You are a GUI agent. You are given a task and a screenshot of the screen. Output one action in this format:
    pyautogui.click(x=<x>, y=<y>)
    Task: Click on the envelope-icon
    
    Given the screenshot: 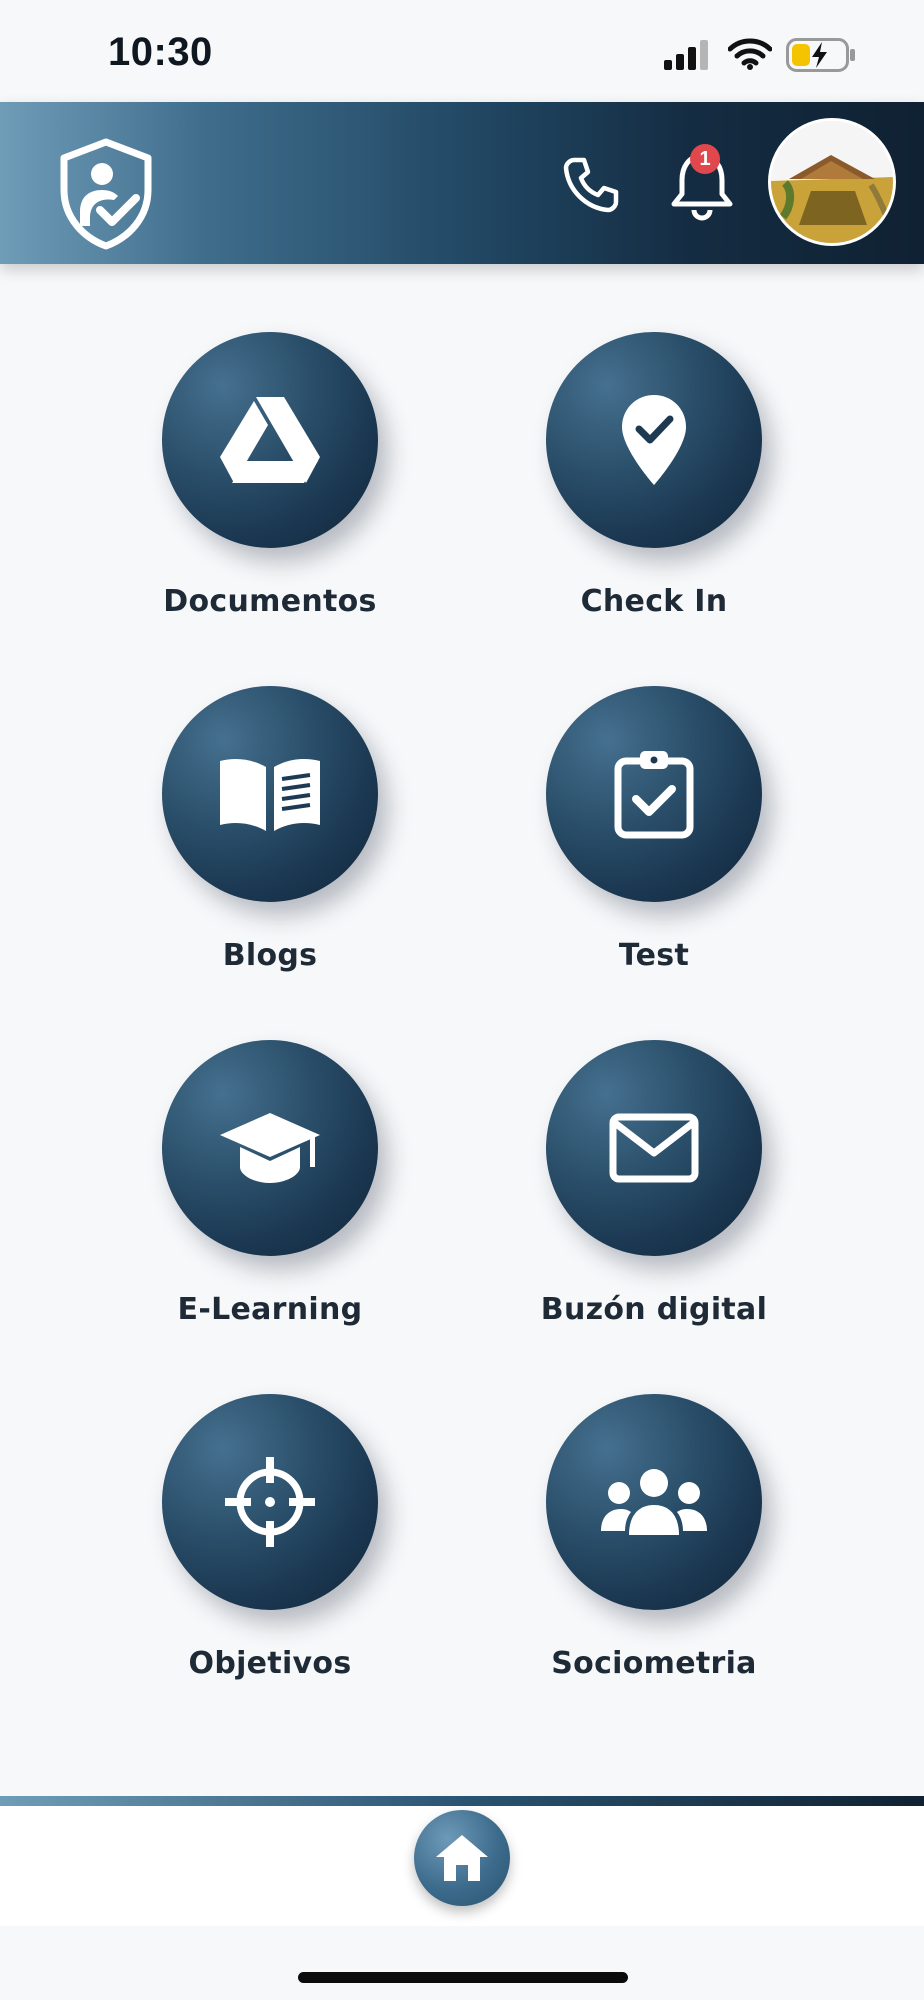 What is the action you would take?
    pyautogui.click(x=654, y=1148)
    